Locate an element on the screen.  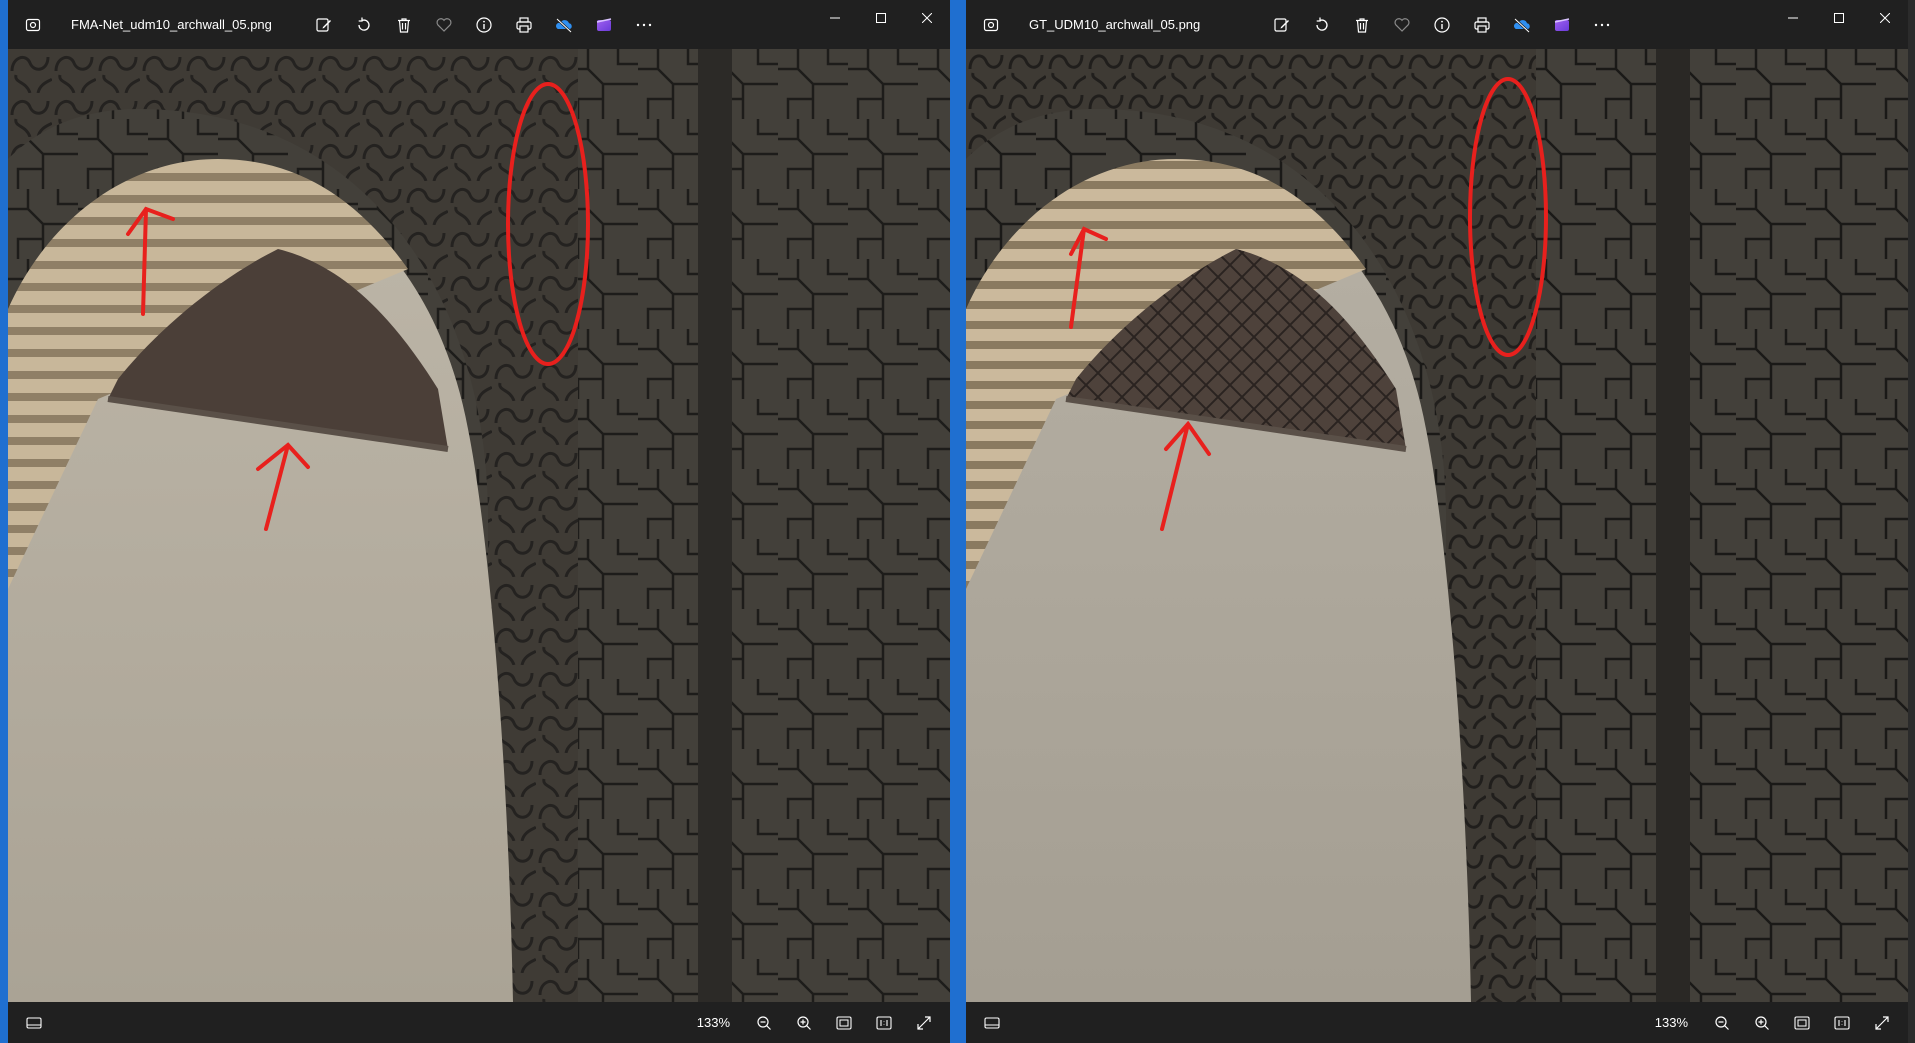
file-title: FMA-Net_udm10_archwall_05.png is located at coordinates (171, 24).